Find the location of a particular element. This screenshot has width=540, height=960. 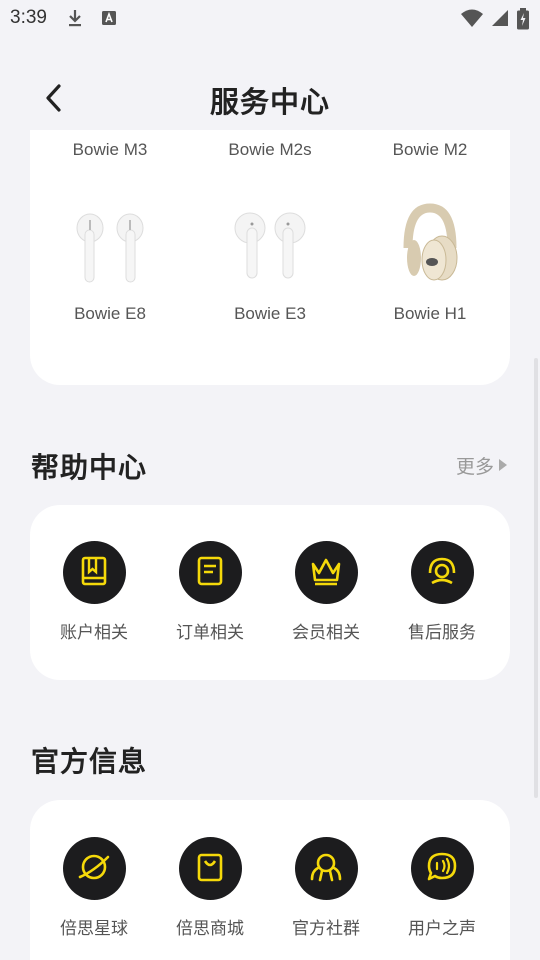

signal-icon is located at coordinates (500, 18).